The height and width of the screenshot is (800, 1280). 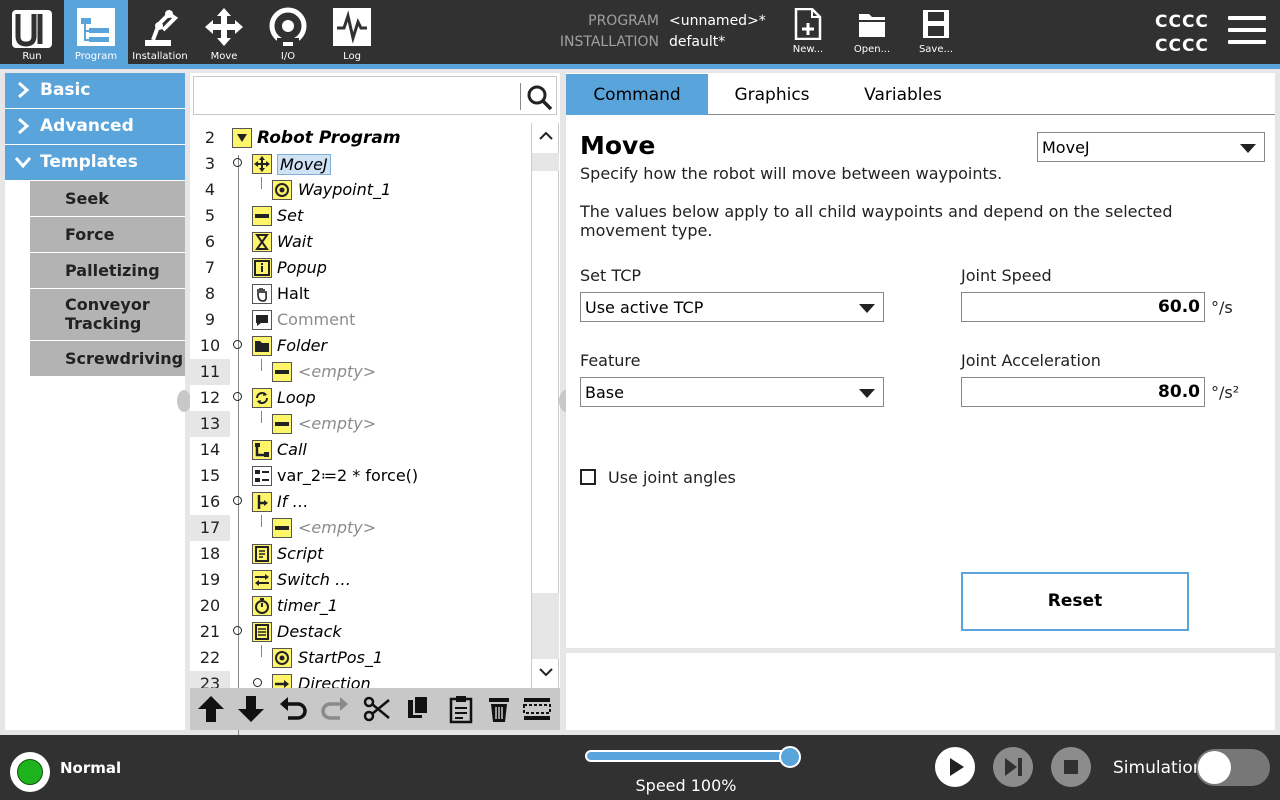 I want to click on tree-toolbar, so click(x=375, y=709).